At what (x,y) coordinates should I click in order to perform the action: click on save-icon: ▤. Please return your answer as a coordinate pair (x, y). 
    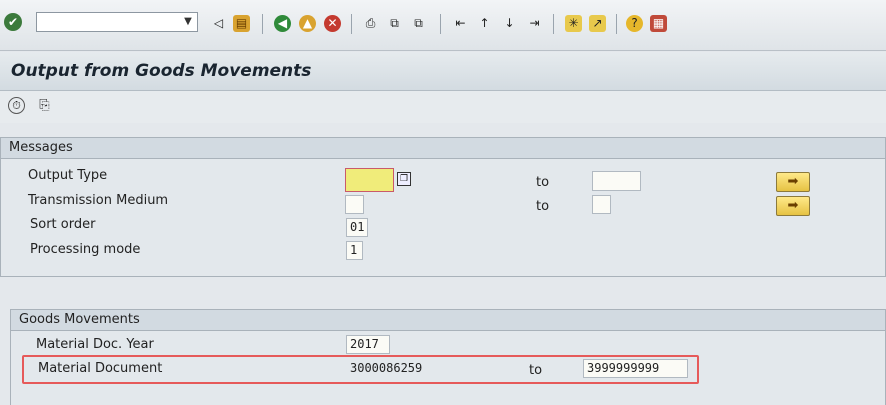
    Looking at the image, I should click on (241, 23).